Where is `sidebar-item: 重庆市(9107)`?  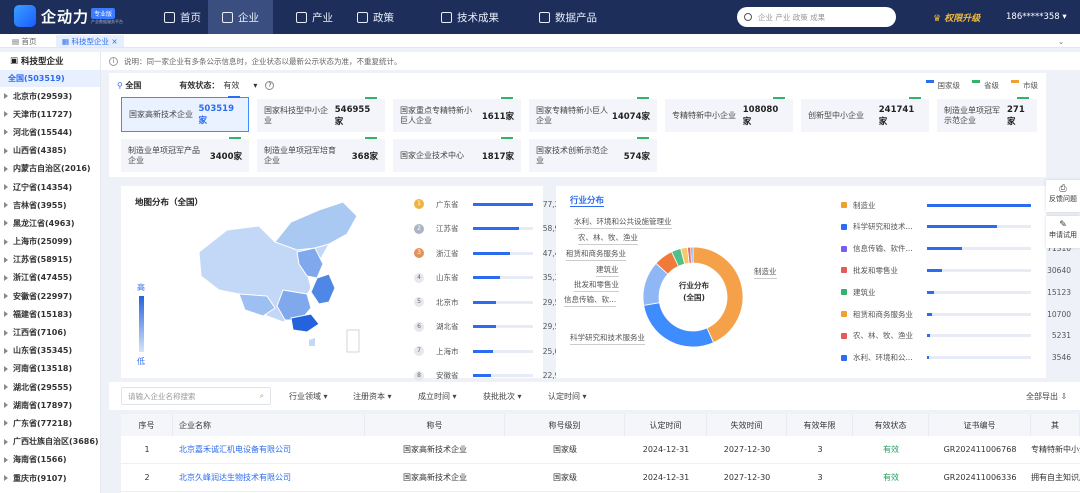
sidebar-item: 重庆市(9107) is located at coordinates (50, 478).